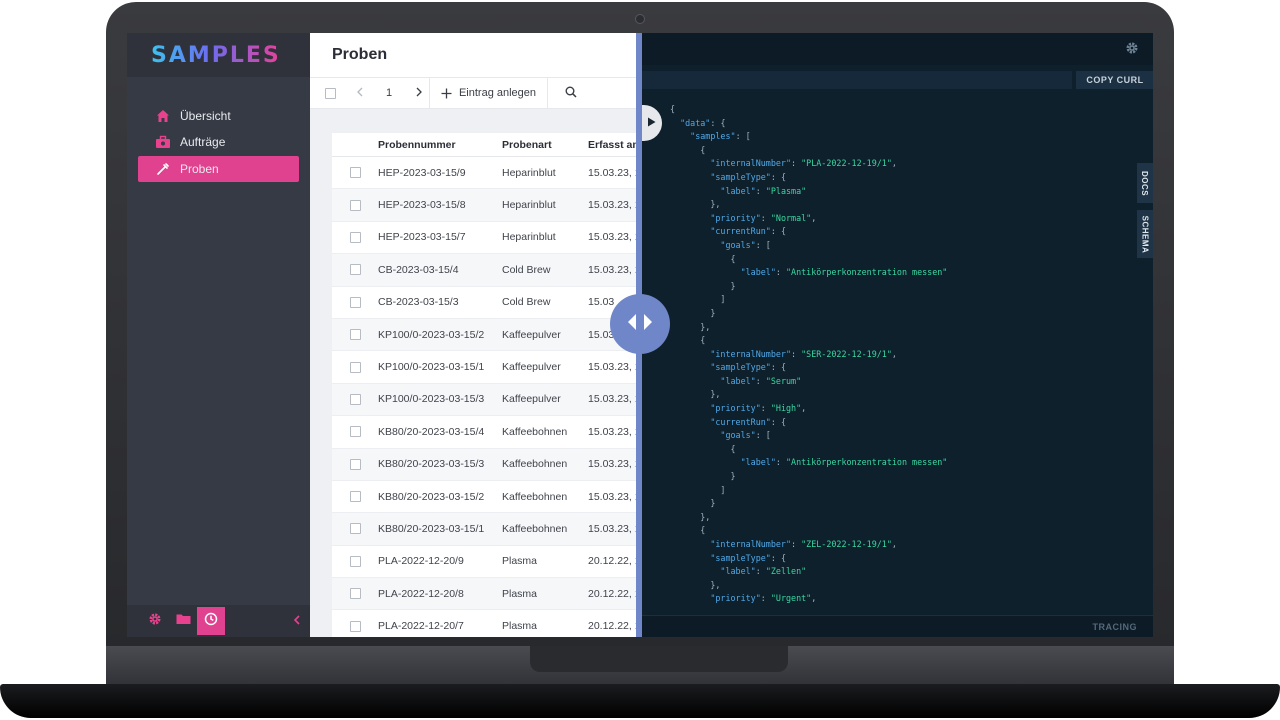 Image resolution: width=1280 pixels, height=720 pixels. I want to click on column-header-erfasst-am: Erfasst am, so click(614, 145).